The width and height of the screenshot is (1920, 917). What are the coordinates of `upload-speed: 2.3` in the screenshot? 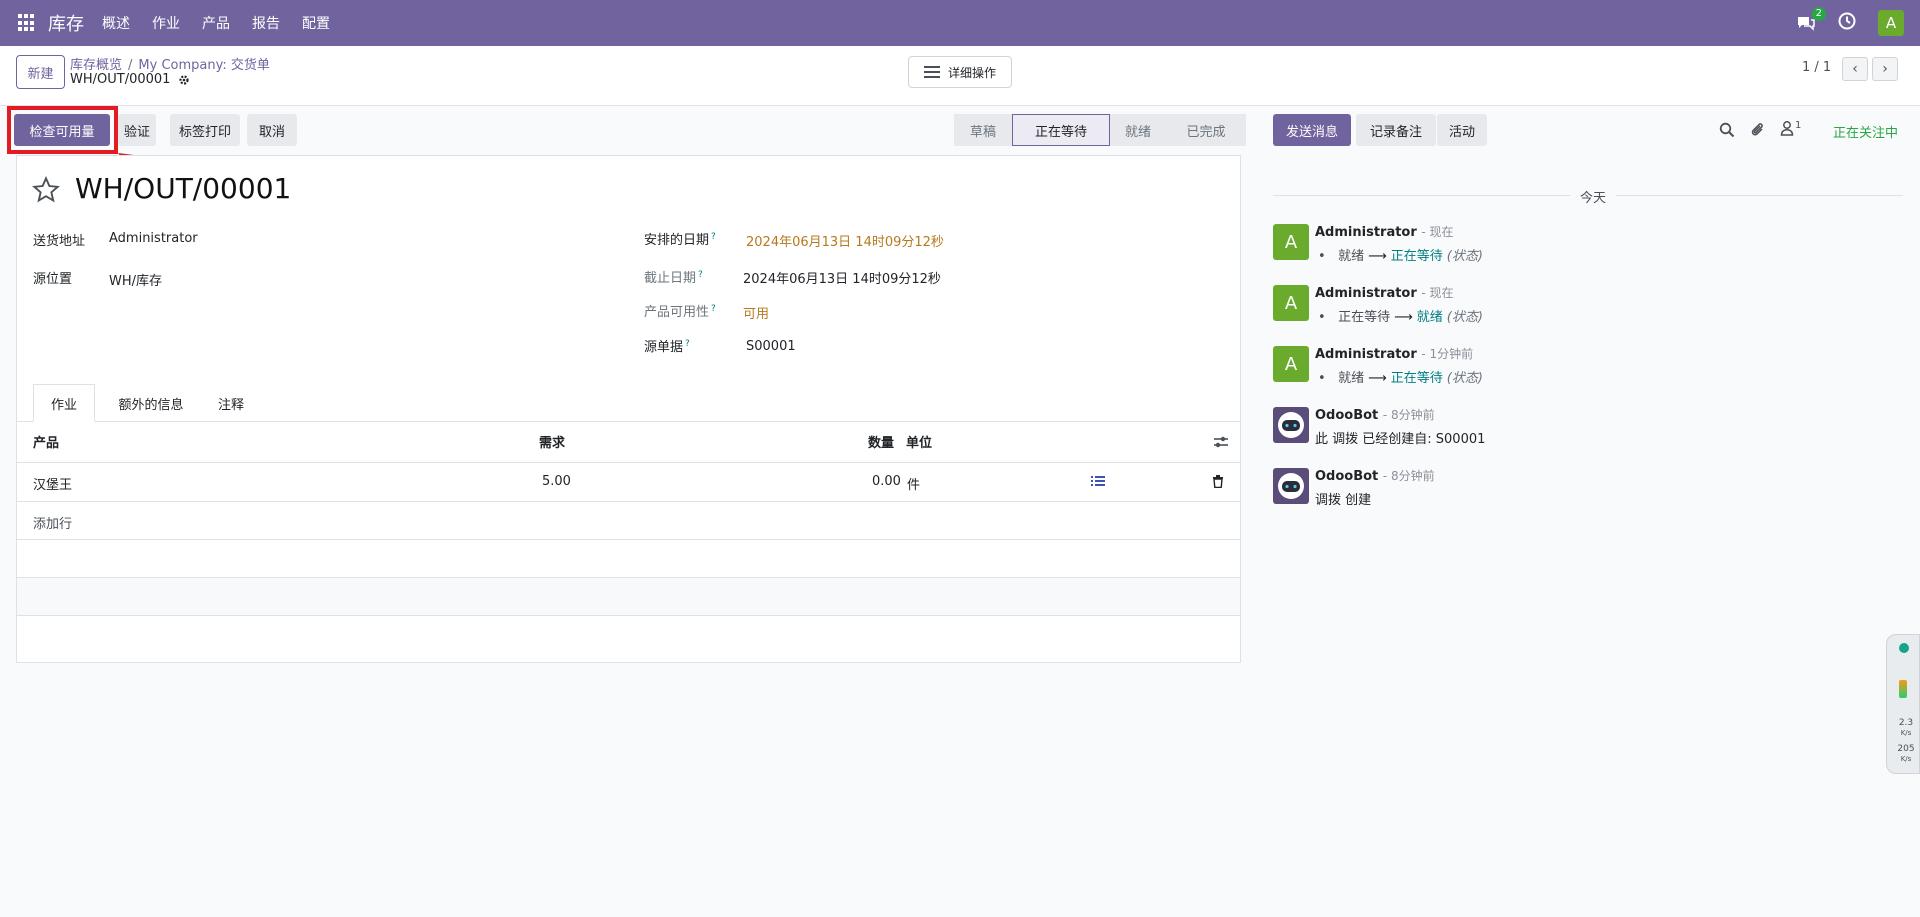 It's located at (1906, 723).